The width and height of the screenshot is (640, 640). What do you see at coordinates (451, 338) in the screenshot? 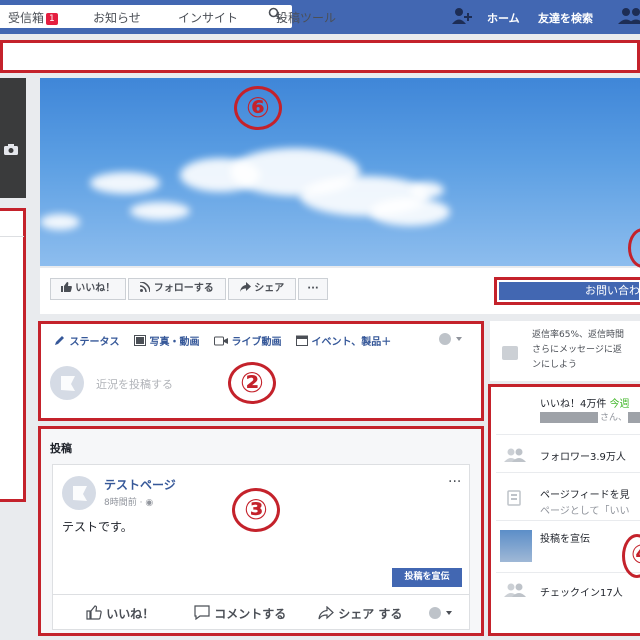
I see `audience-selector-icon` at bounding box center [451, 338].